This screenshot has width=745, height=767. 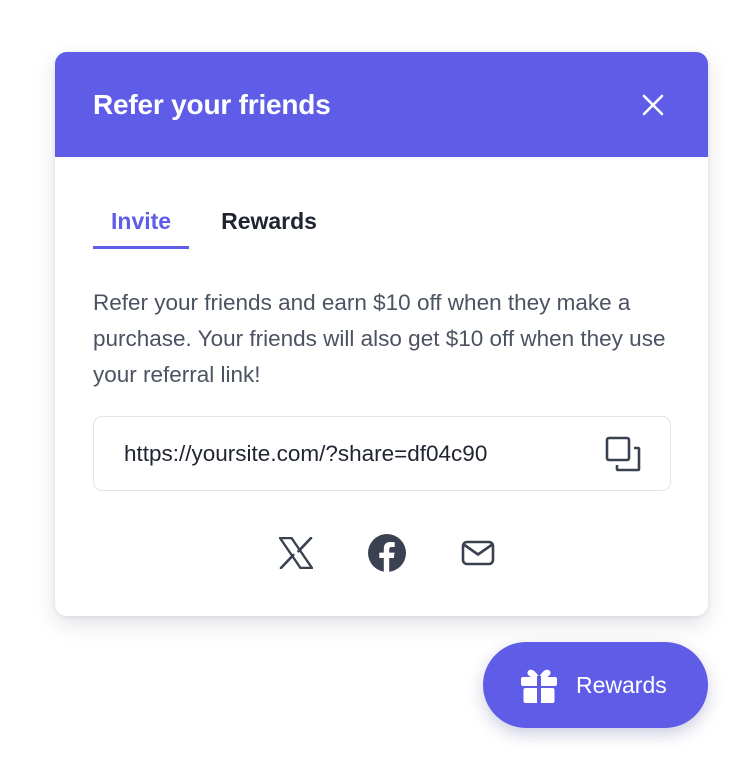 I want to click on share-email-button, so click(x=478, y=553).